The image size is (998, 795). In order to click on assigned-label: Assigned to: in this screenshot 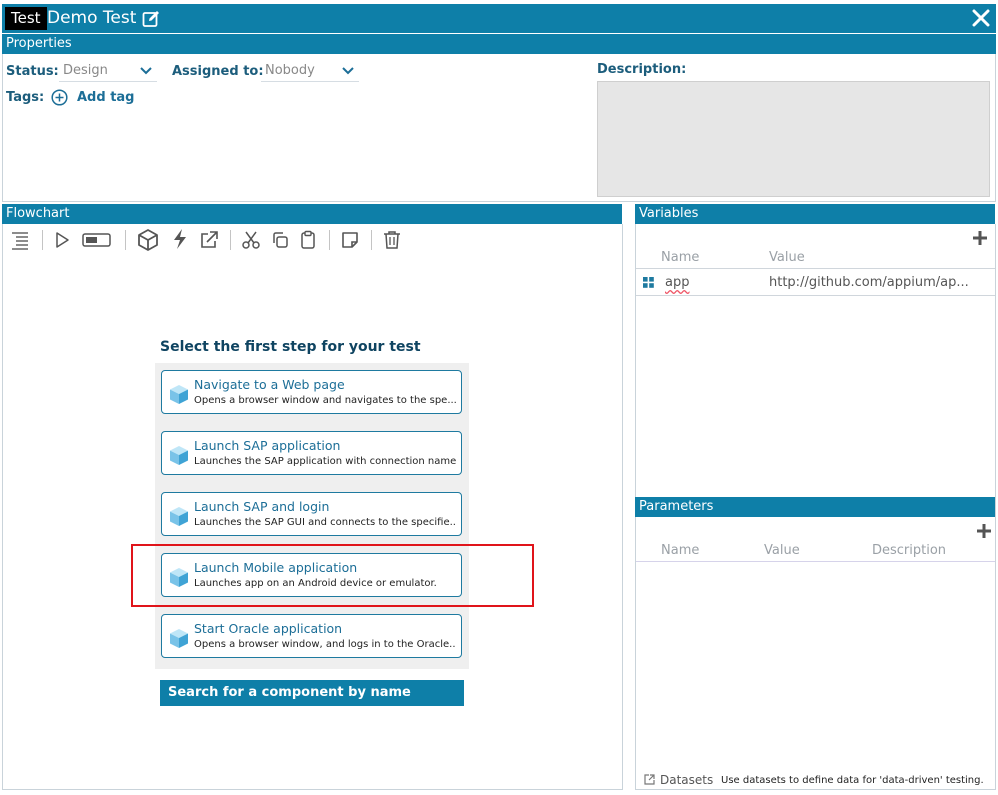, I will do `click(218, 71)`.